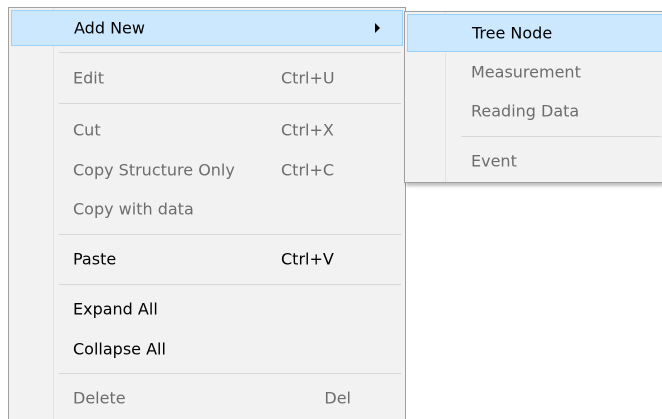  What do you see at coordinates (207, 78) in the screenshot?
I see `menu-item-edit: Edit Ctrl+U` at bounding box center [207, 78].